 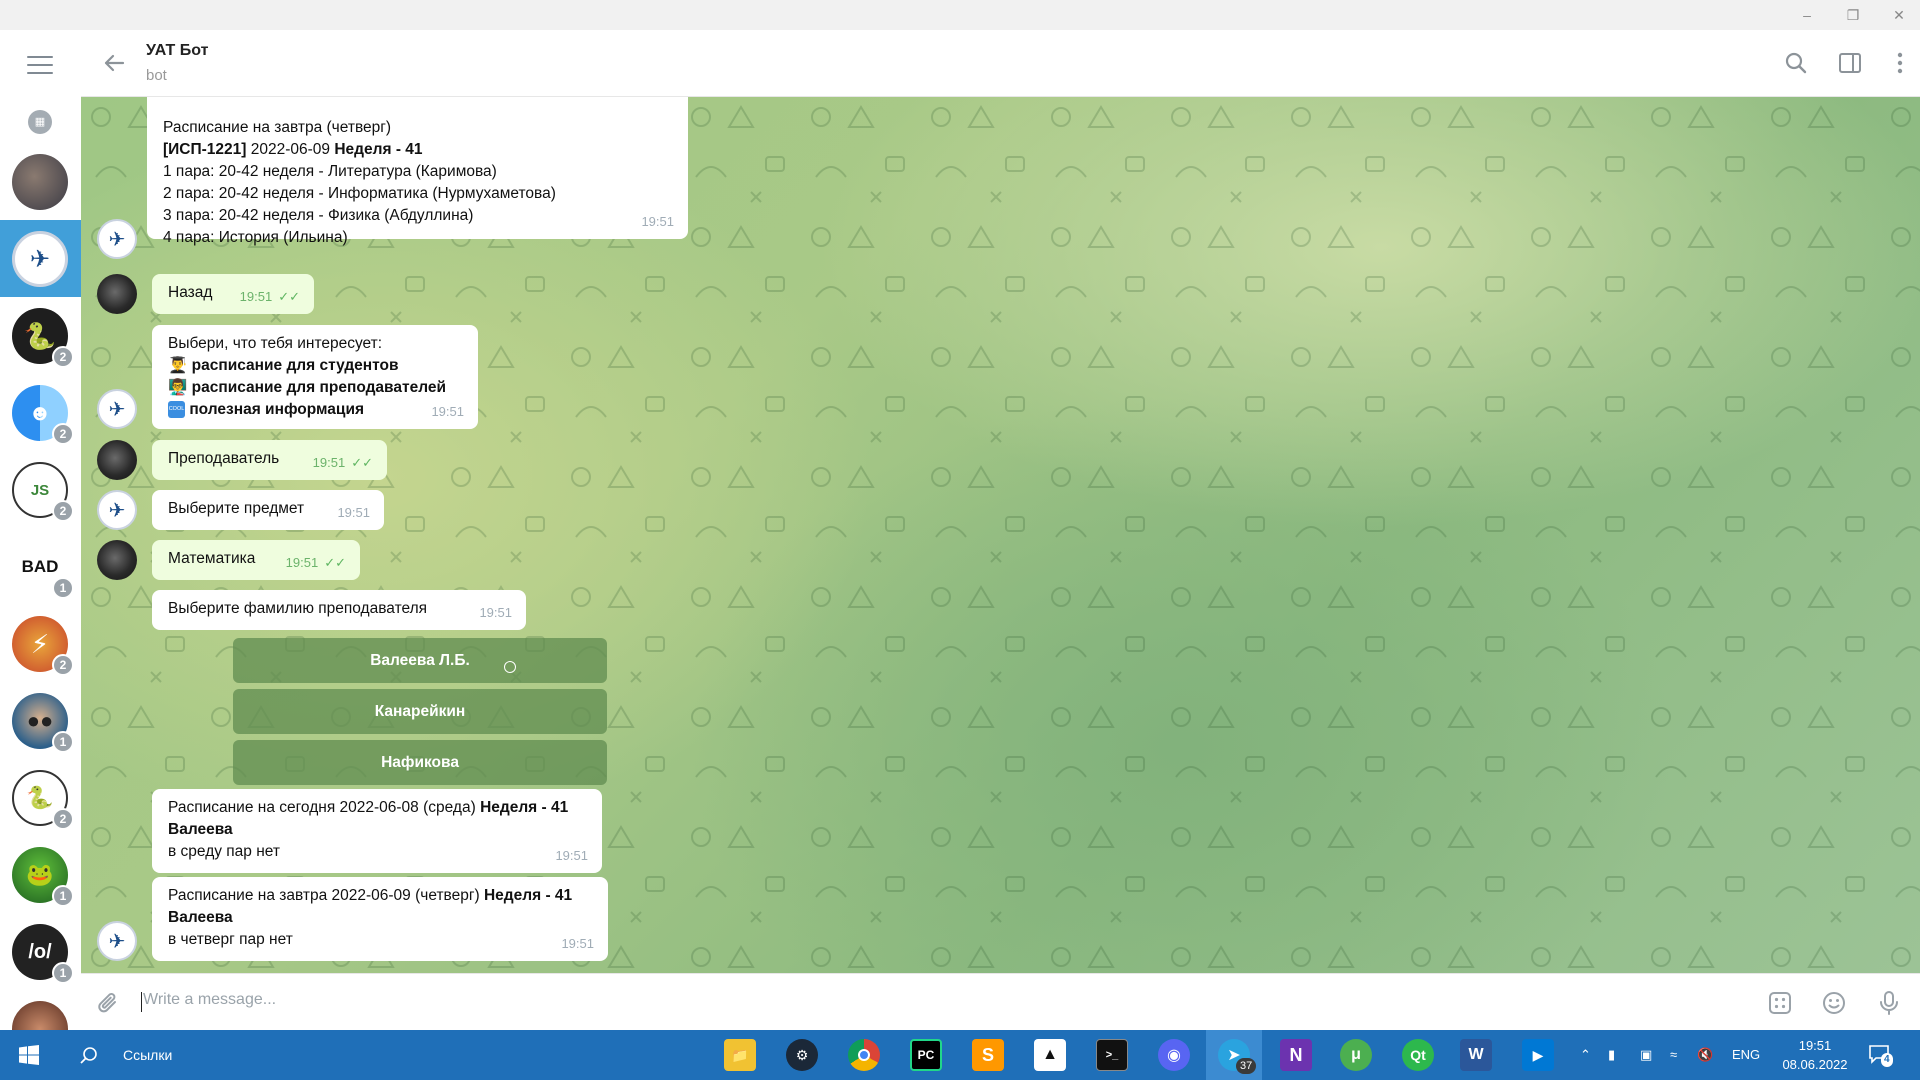 I want to click on chat-avatar-snake: 🐸 1, so click(x=43, y=877).